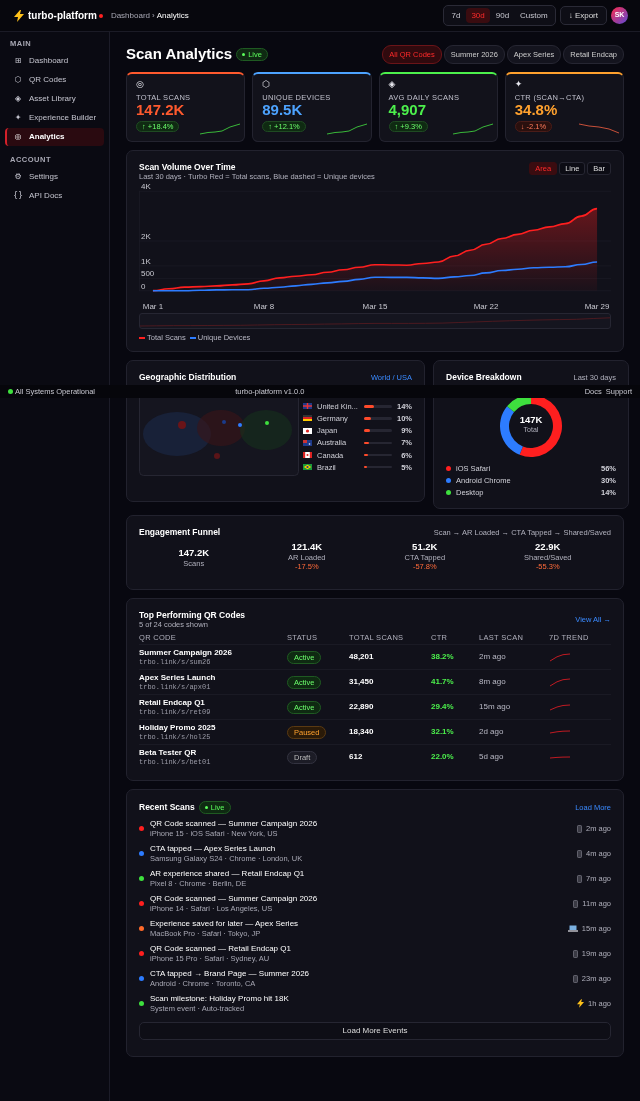  Describe the element at coordinates (230, 974) in the screenshot. I see `event-title: CTA tapped → Brand Page — Summer 2026` at that location.